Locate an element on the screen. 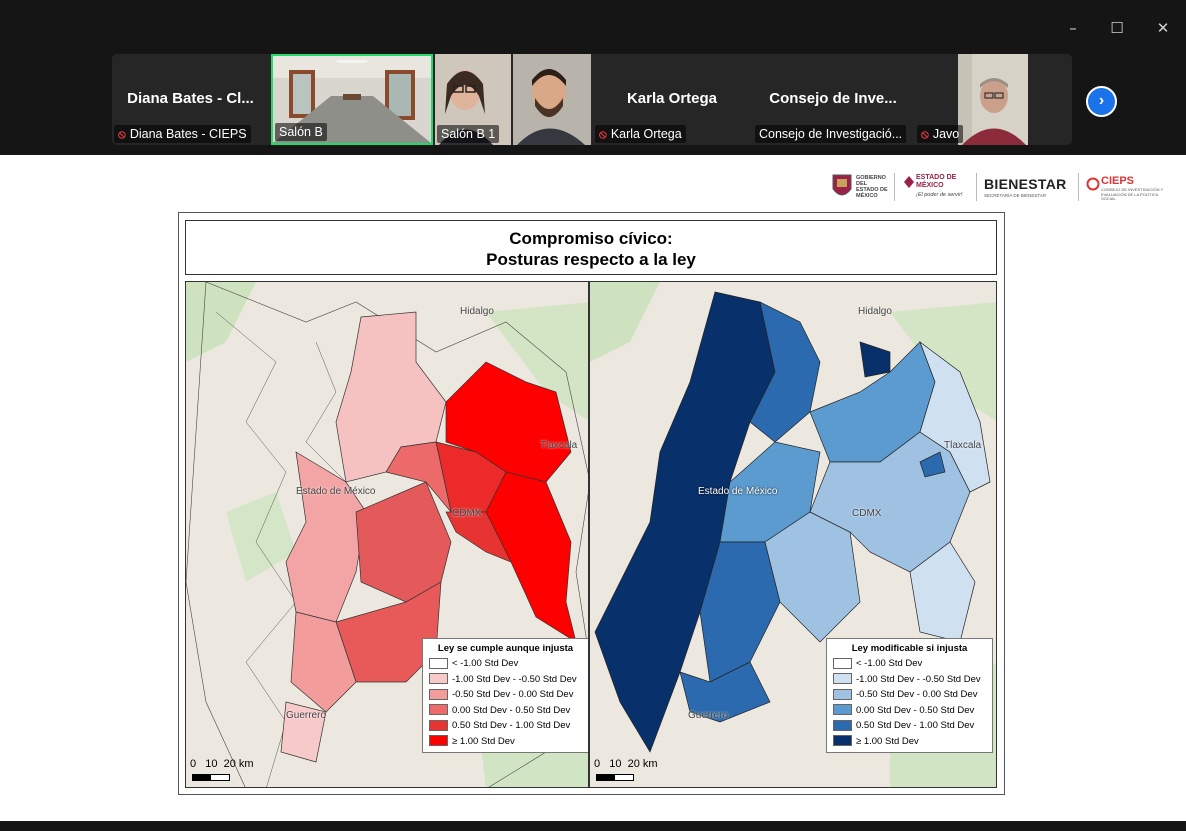 The image size is (1186, 831). minimize-button: – is located at coordinates (1073, 28).